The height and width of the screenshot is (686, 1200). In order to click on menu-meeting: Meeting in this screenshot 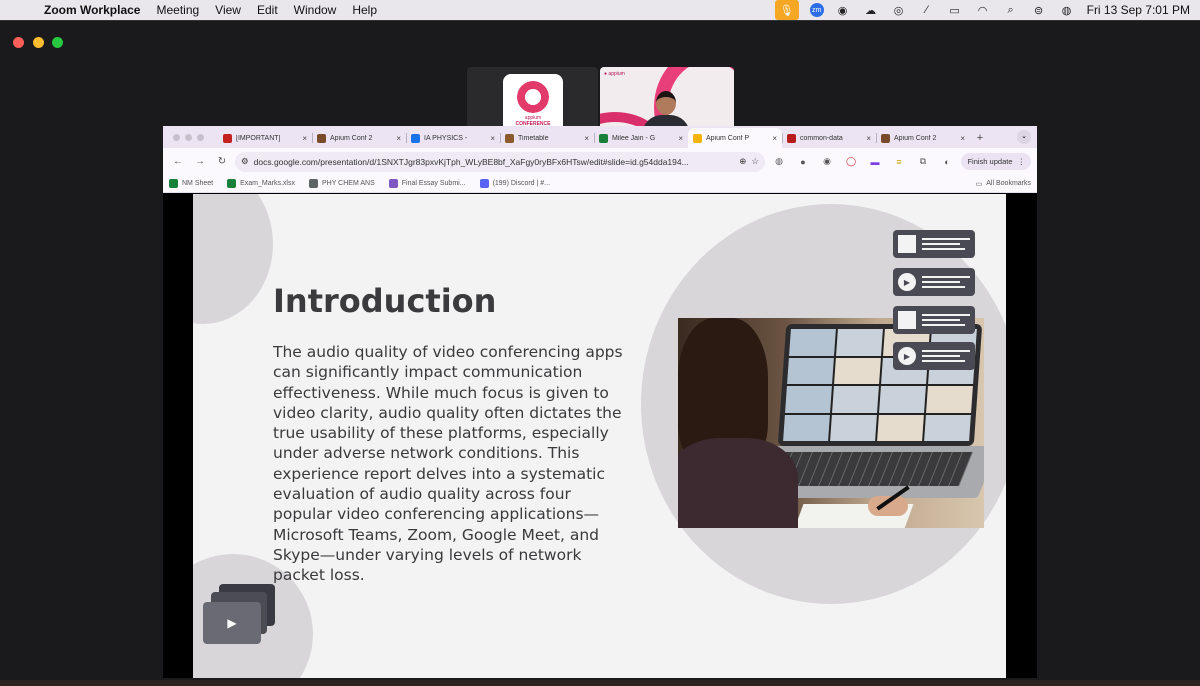, I will do `click(177, 10)`.